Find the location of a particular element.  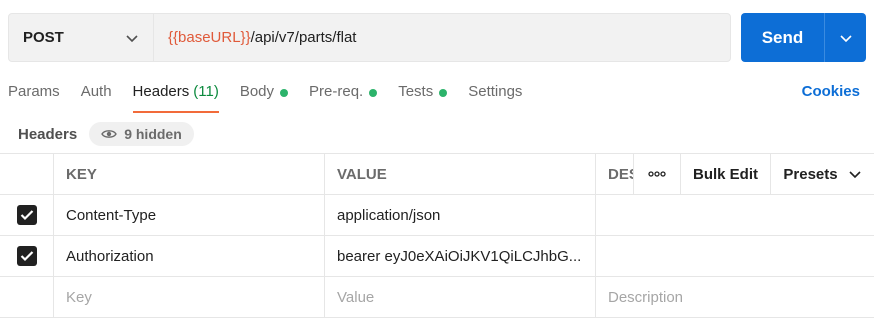

method-select: POST is located at coordinates (81, 37).